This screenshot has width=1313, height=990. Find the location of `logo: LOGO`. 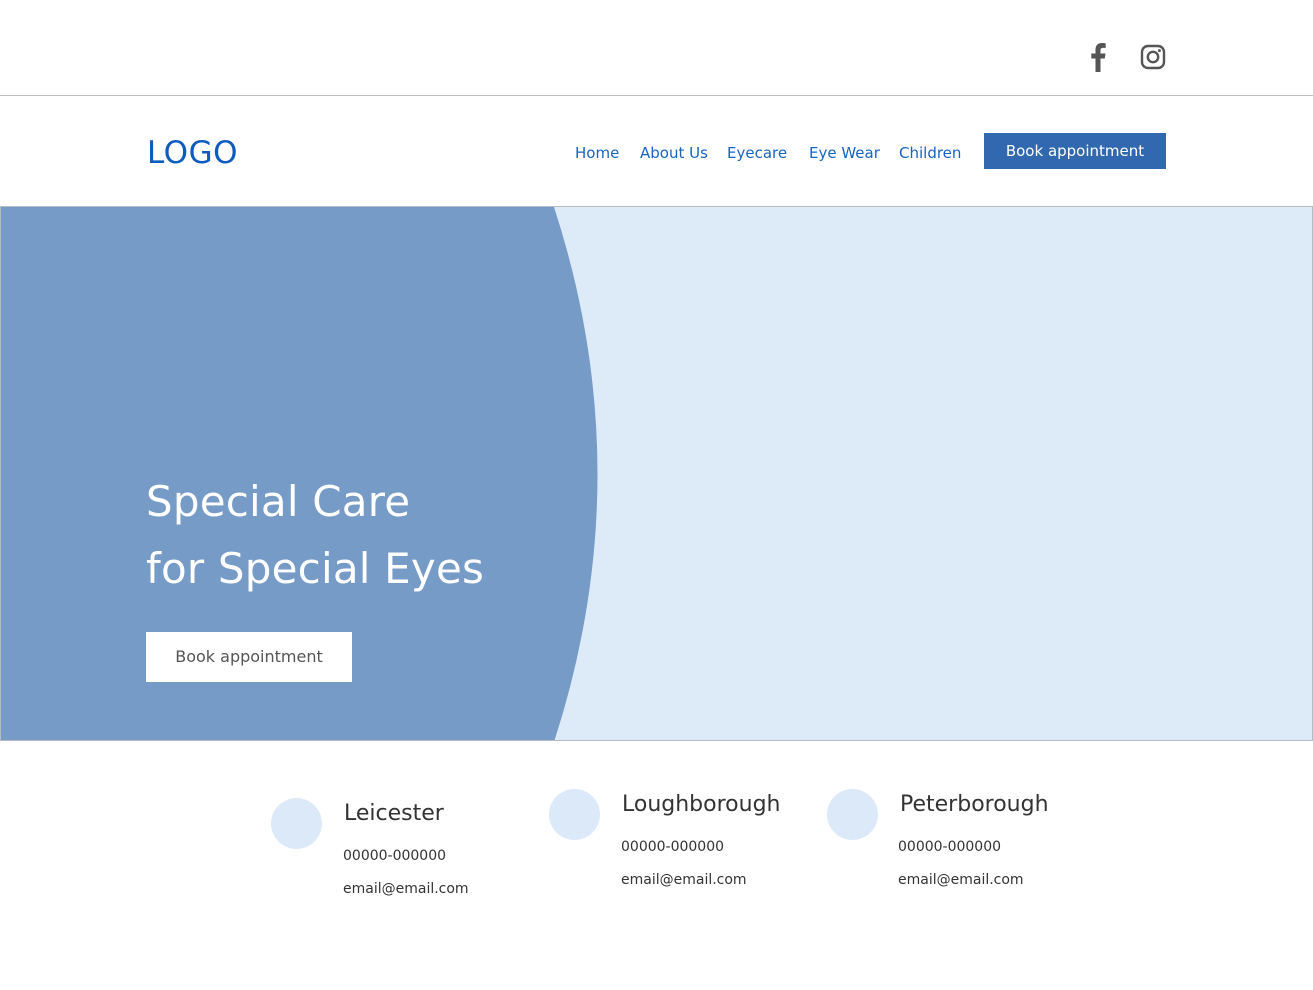

logo: LOGO is located at coordinates (192, 153).